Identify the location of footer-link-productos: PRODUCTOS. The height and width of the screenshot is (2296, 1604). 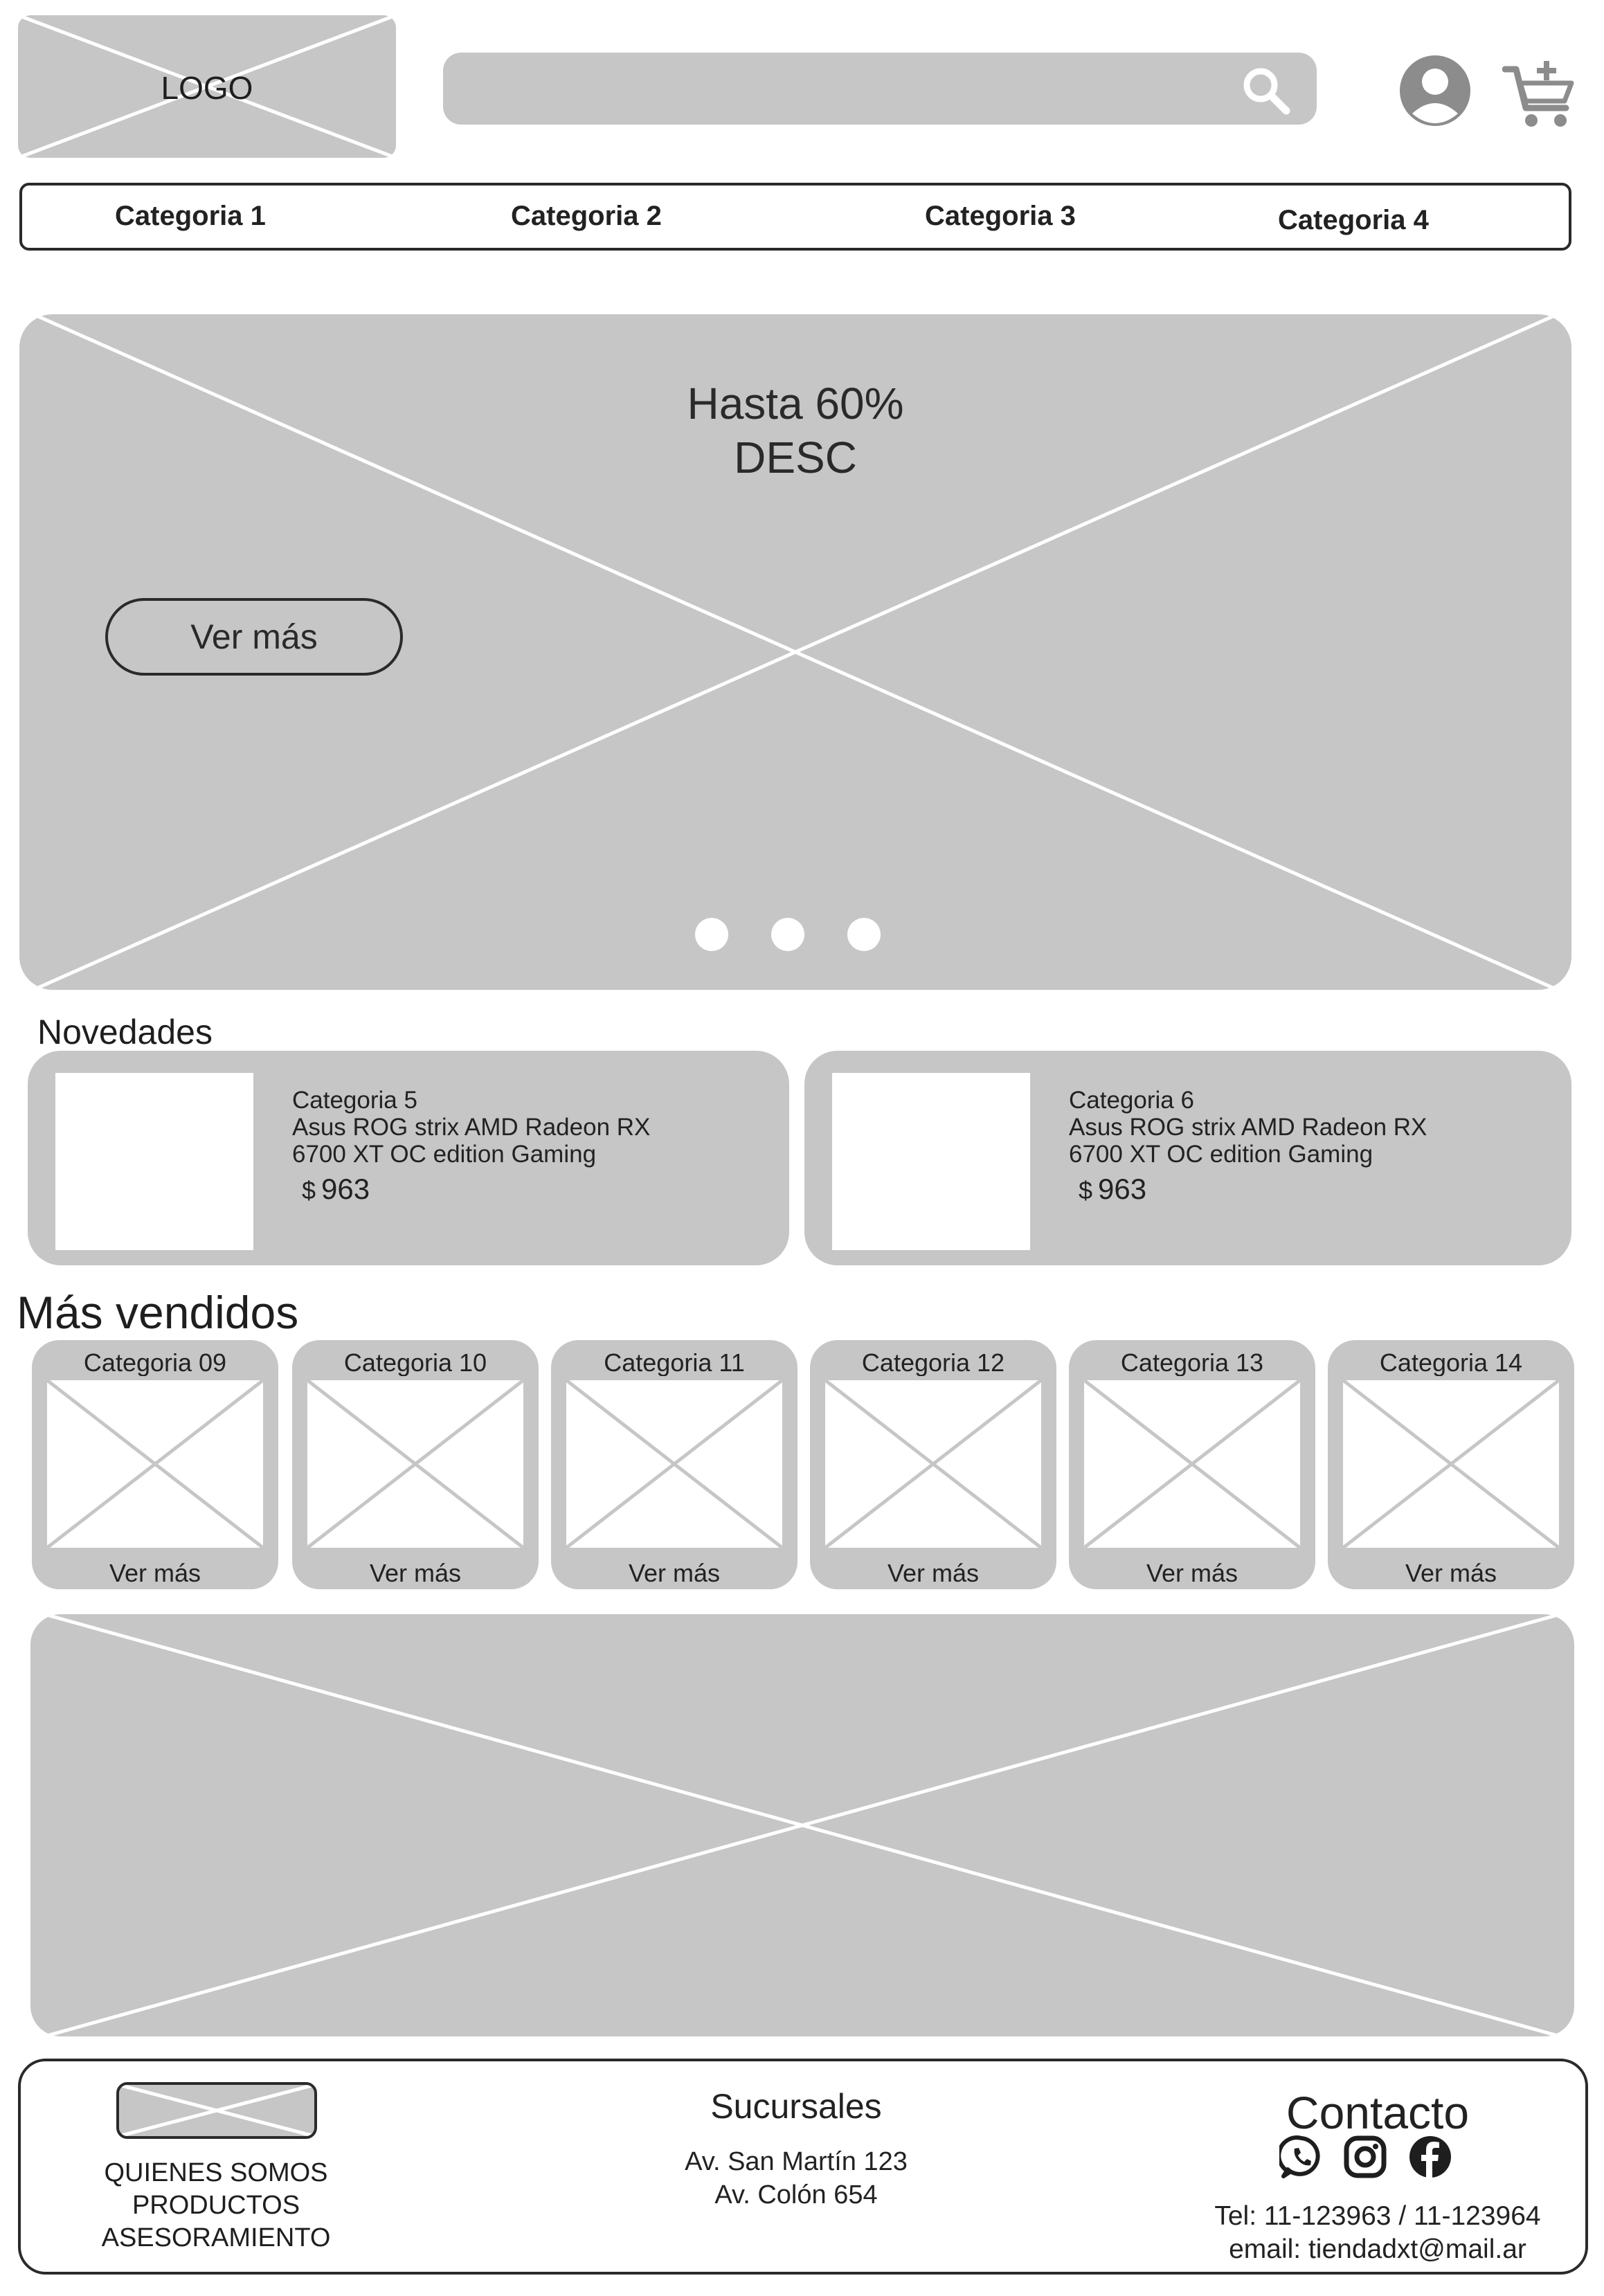
(216, 2205).